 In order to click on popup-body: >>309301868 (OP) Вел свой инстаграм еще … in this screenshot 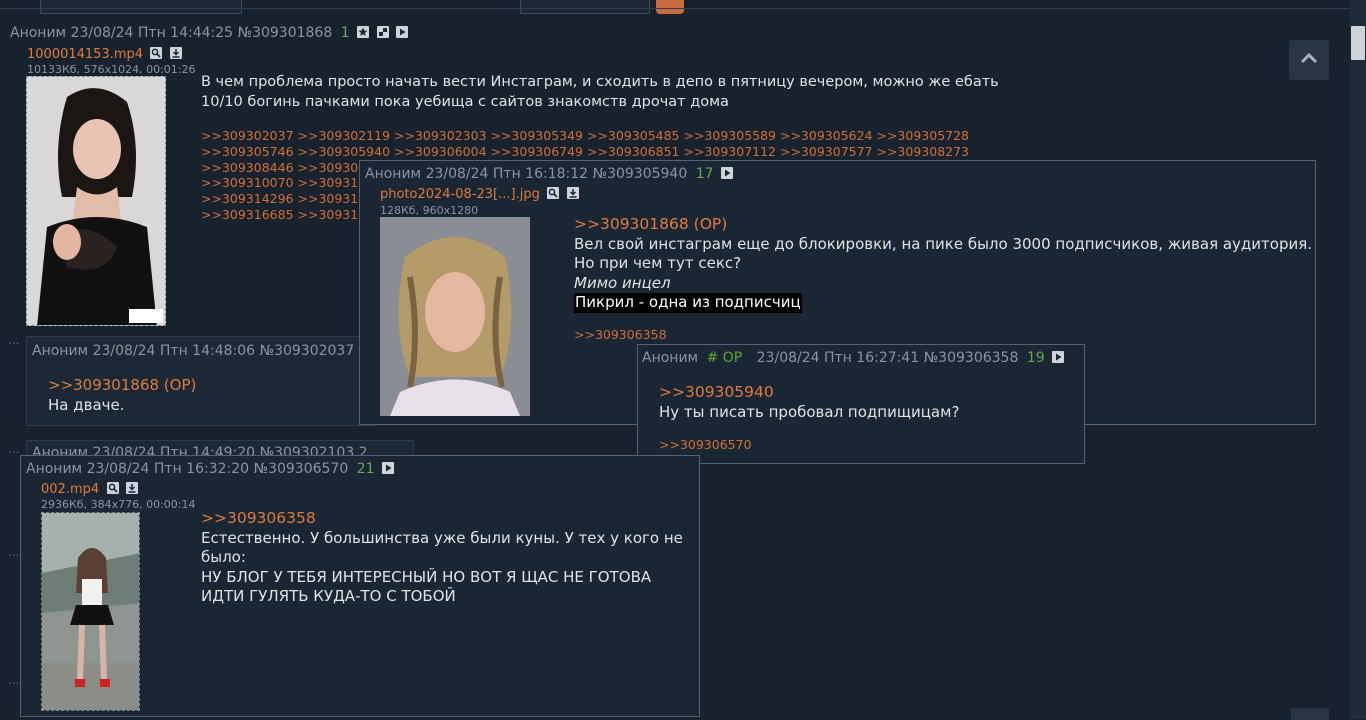, I will do `click(943, 264)`.